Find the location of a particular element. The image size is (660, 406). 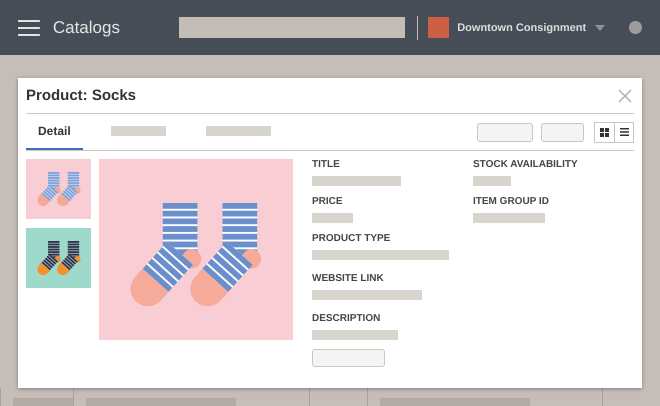

caret-icon is located at coordinates (600, 27).